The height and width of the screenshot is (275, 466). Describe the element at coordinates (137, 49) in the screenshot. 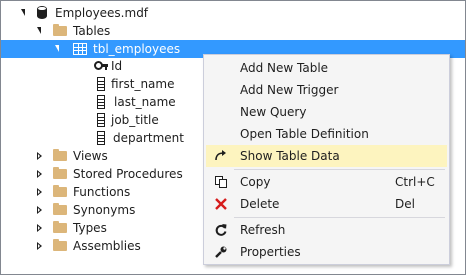

I see `tree-node-label: tbl_employees` at that location.